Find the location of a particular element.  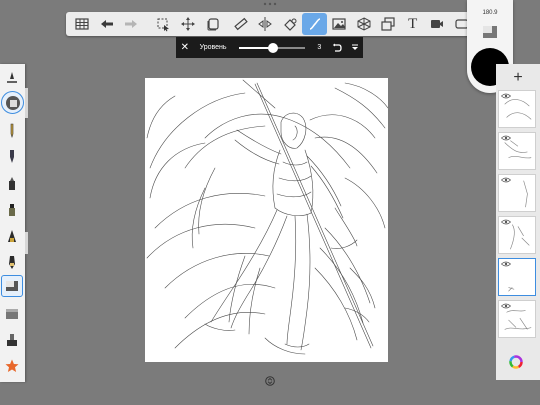

paste-icon is located at coordinates (388, 24).